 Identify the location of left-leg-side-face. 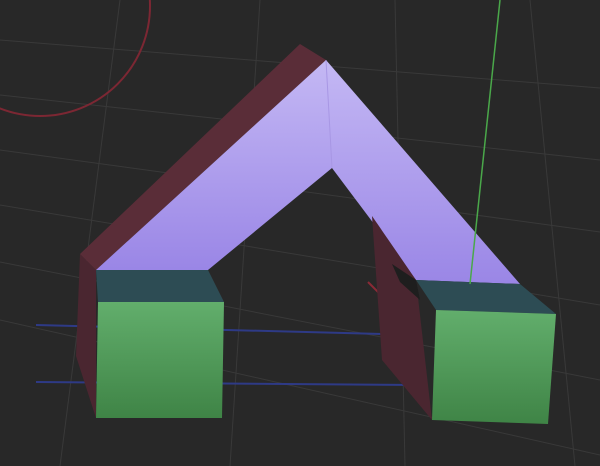
(86, 336).